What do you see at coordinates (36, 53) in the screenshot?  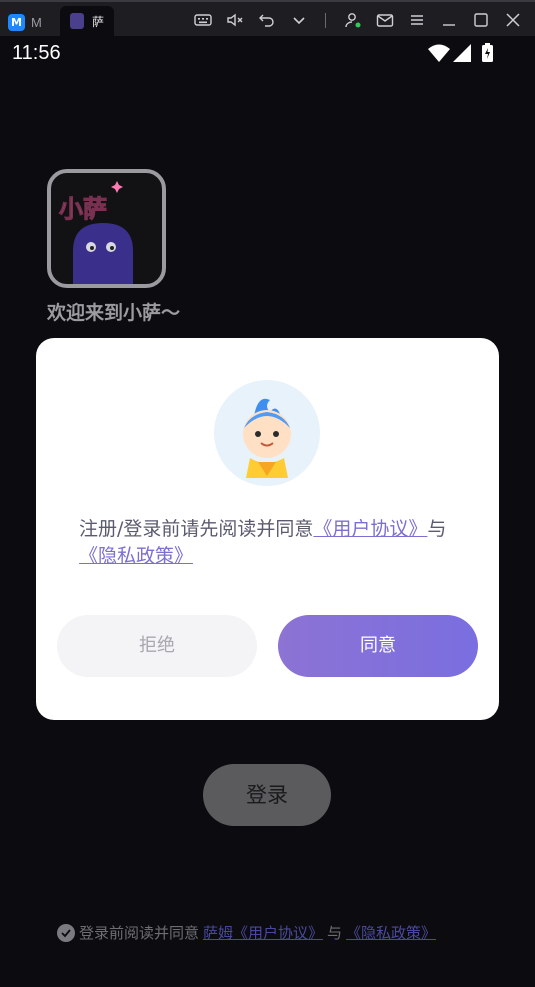 I see `status-time: 11:56` at bounding box center [36, 53].